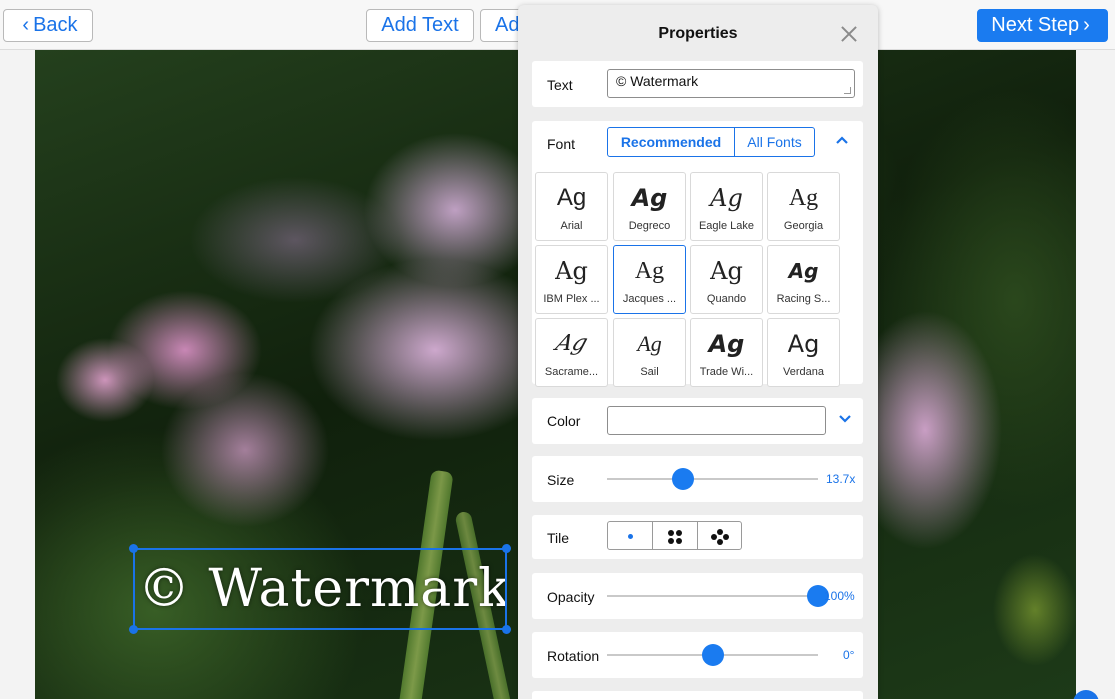  I want to click on font-label: Font, so click(561, 144).